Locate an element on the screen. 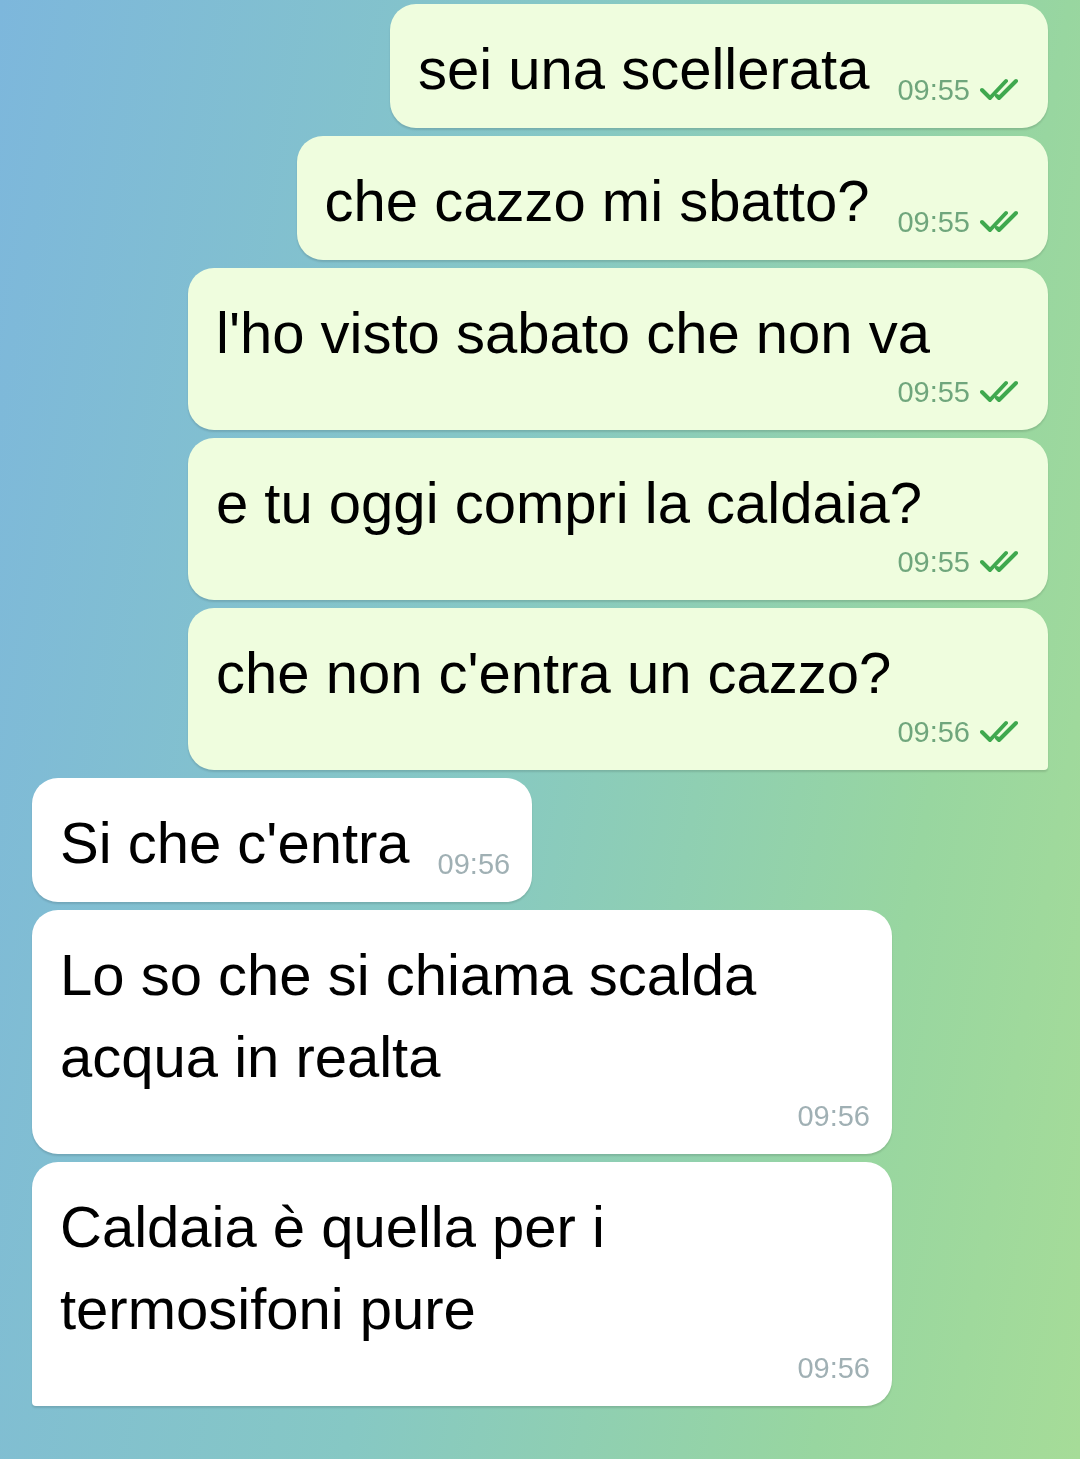 The image size is (1080, 1459). message-text: che non c'entra un cazzo? is located at coordinates (554, 673).